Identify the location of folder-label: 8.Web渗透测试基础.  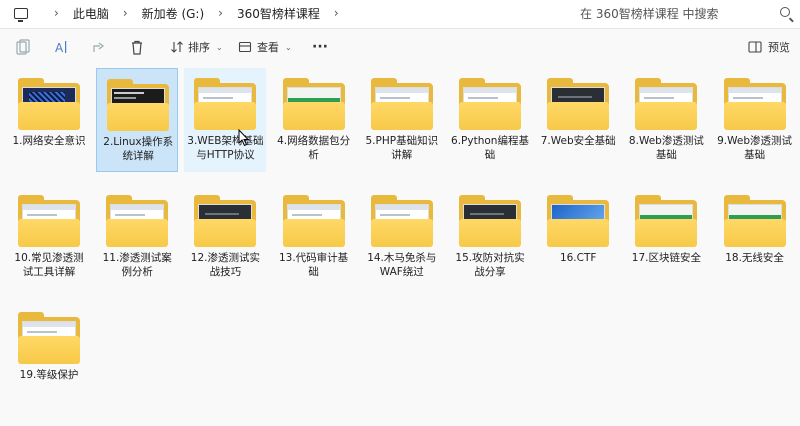
(666, 148).